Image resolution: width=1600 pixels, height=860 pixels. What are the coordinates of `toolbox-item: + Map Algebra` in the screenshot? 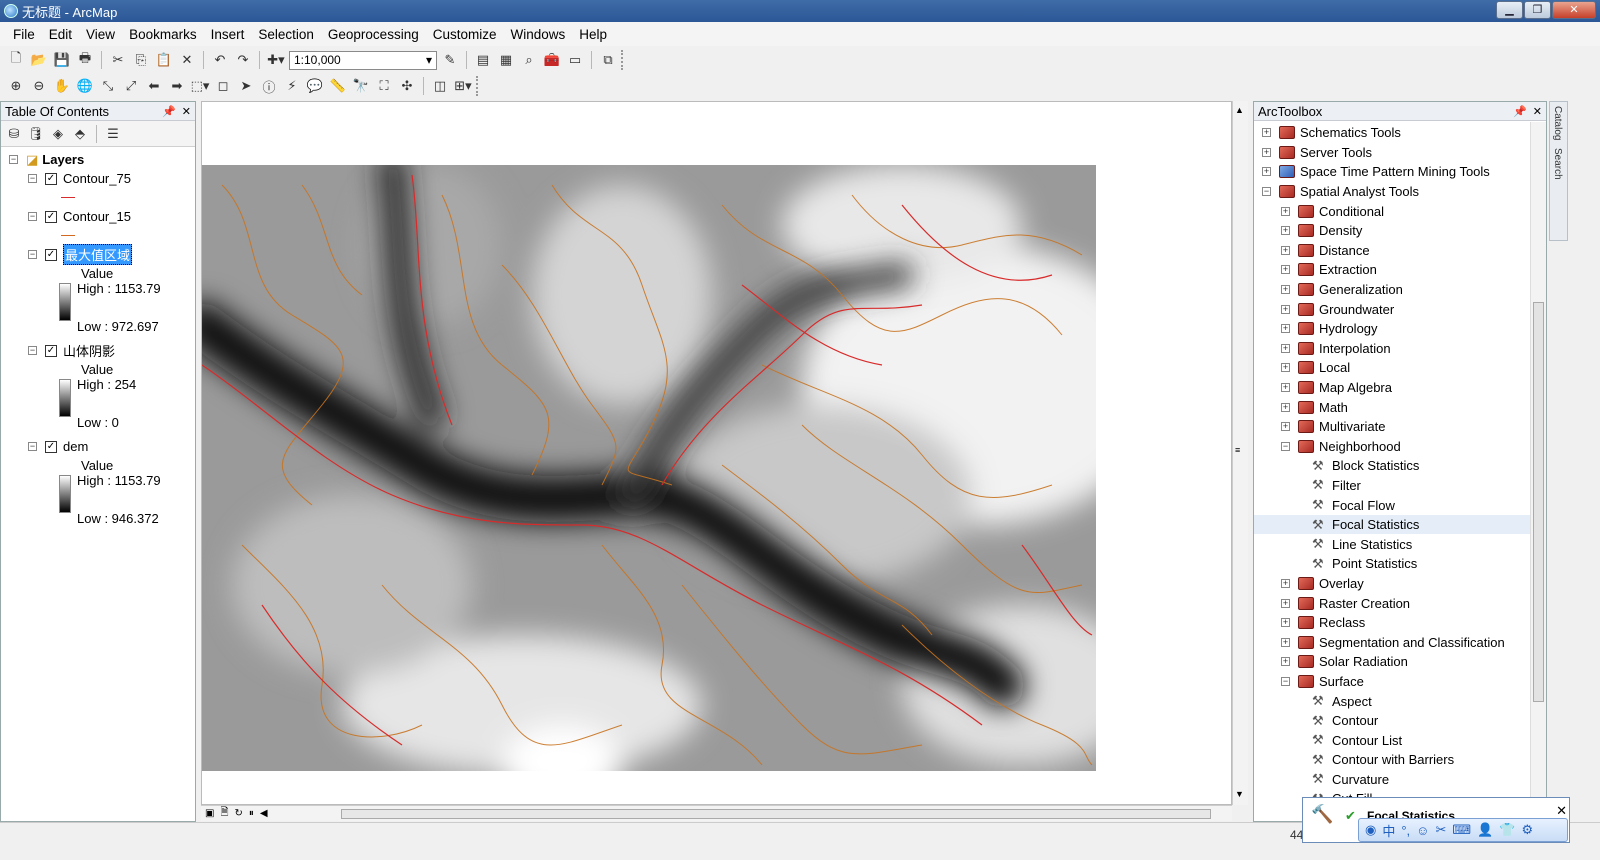 It's located at (1400, 388).